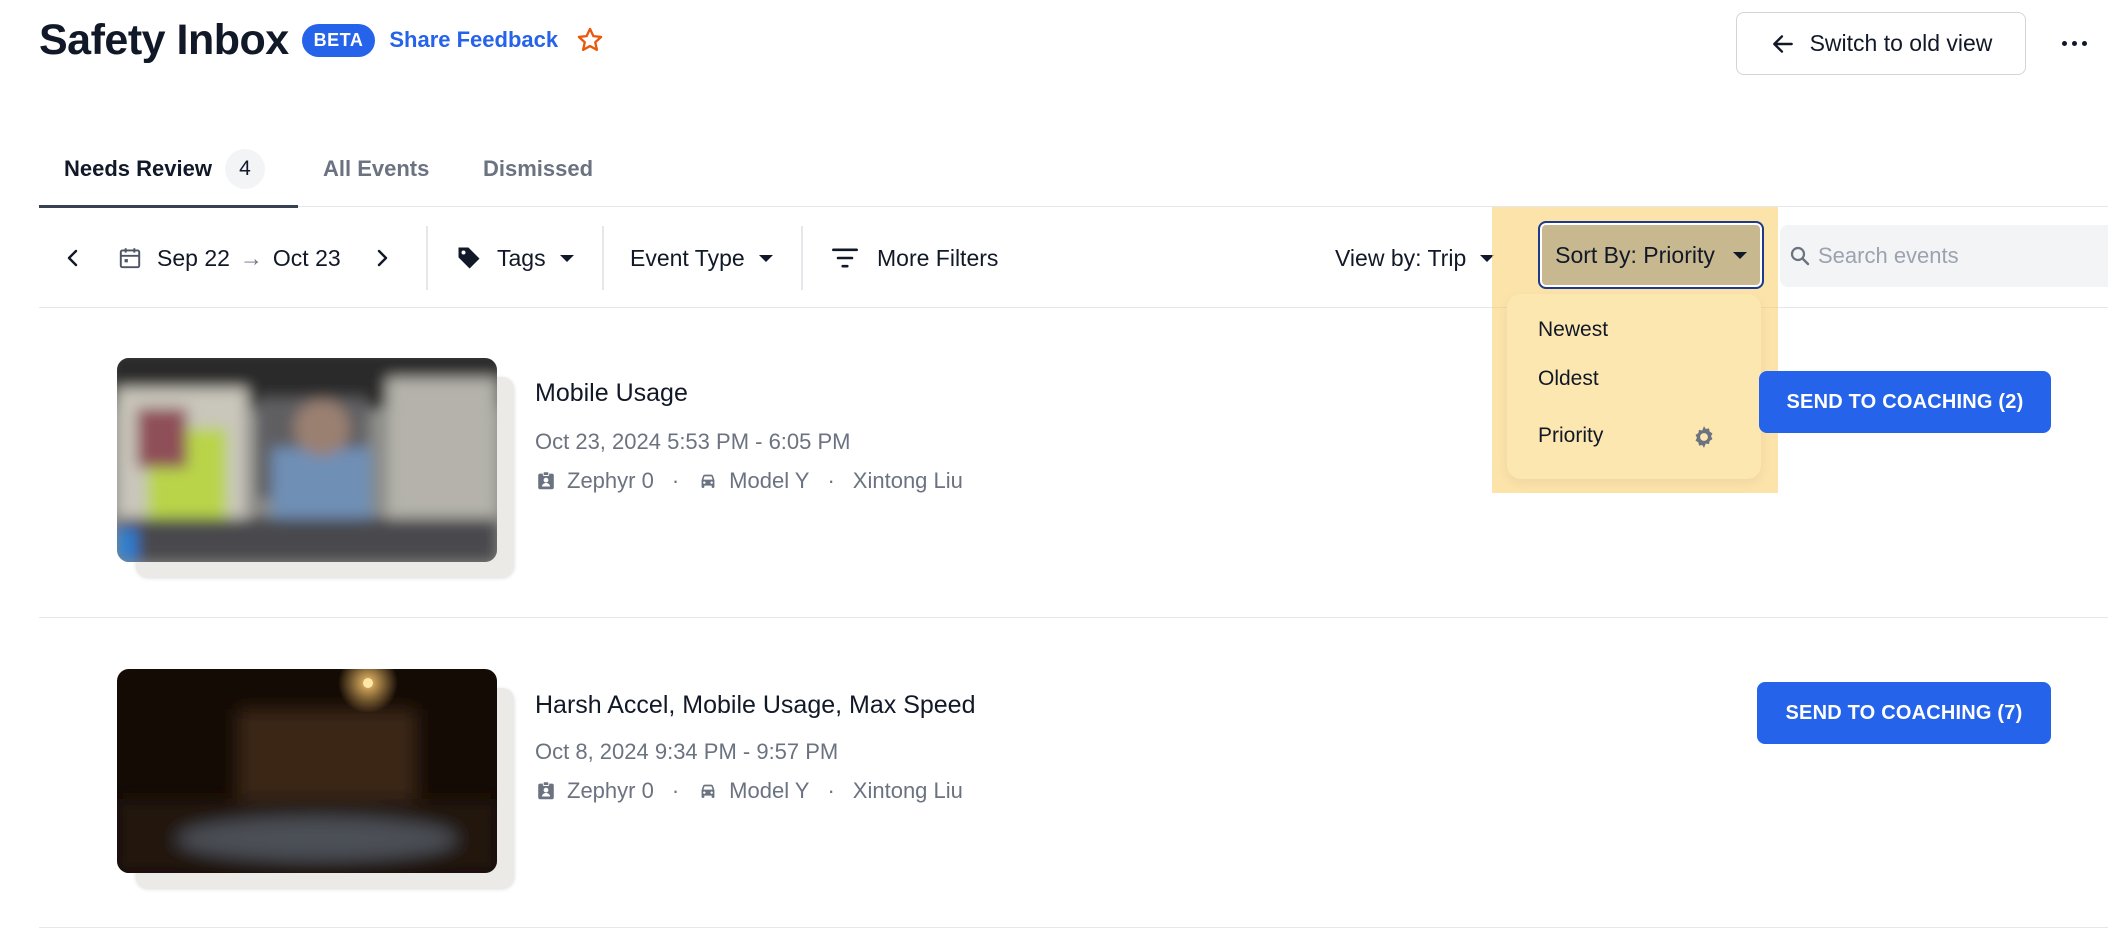 The height and width of the screenshot is (928, 2108). Describe the element at coordinates (1800, 256) in the screenshot. I see `search-icon` at that location.